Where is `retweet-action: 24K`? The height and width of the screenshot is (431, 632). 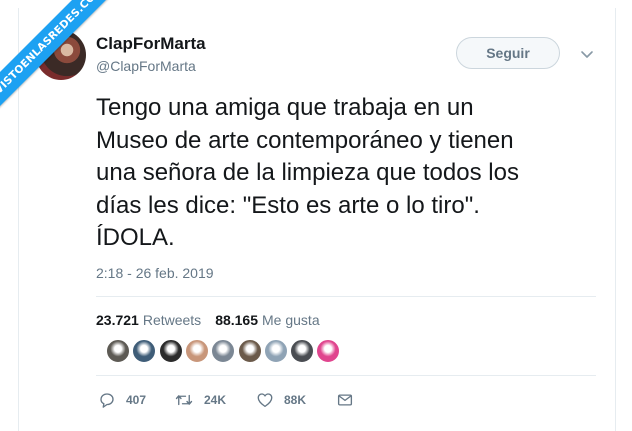
retweet-action: 24K is located at coordinates (200, 400).